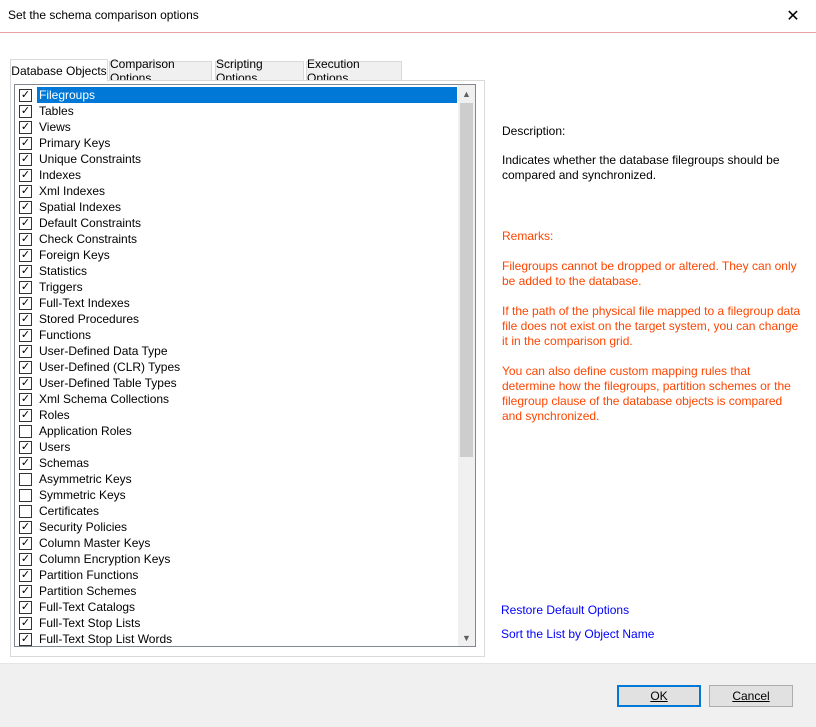 The width and height of the screenshot is (816, 727). Describe the element at coordinates (65, 335) in the screenshot. I see `list-item-label: Functions` at that location.